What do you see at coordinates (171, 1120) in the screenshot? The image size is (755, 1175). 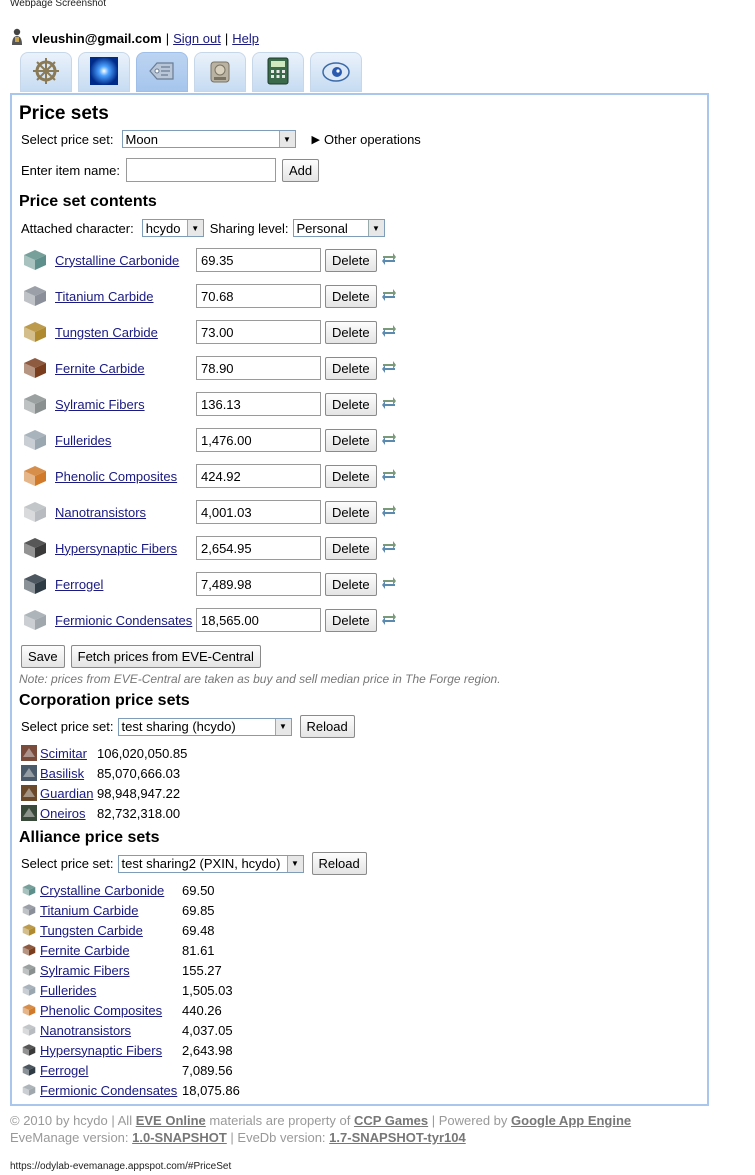 I see `eve-online-link: EVE Online` at bounding box center [171, 1120].